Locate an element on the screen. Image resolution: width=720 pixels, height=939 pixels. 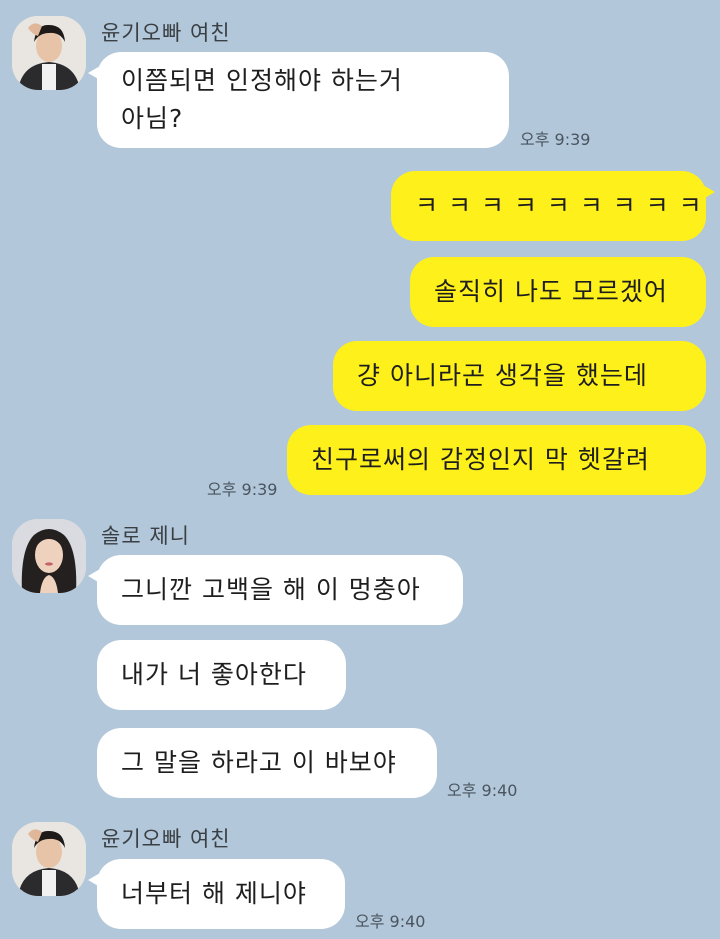
avatar-solo-jennie is located at coordinates (49, 556).